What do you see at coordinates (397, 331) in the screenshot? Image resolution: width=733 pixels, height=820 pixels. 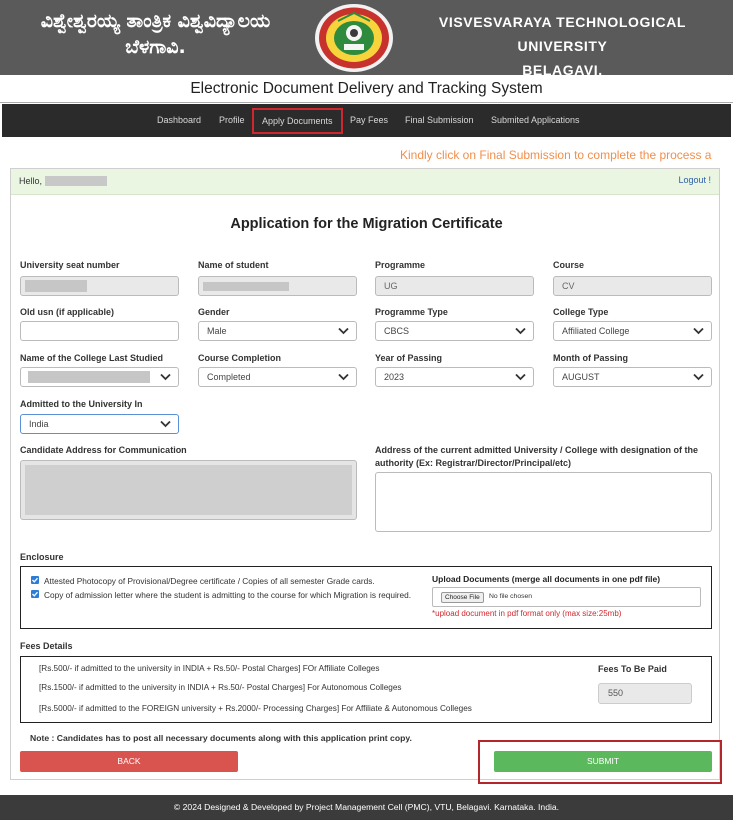 I see `programme-type-value: CBCS` at bounding box center [397, 331].